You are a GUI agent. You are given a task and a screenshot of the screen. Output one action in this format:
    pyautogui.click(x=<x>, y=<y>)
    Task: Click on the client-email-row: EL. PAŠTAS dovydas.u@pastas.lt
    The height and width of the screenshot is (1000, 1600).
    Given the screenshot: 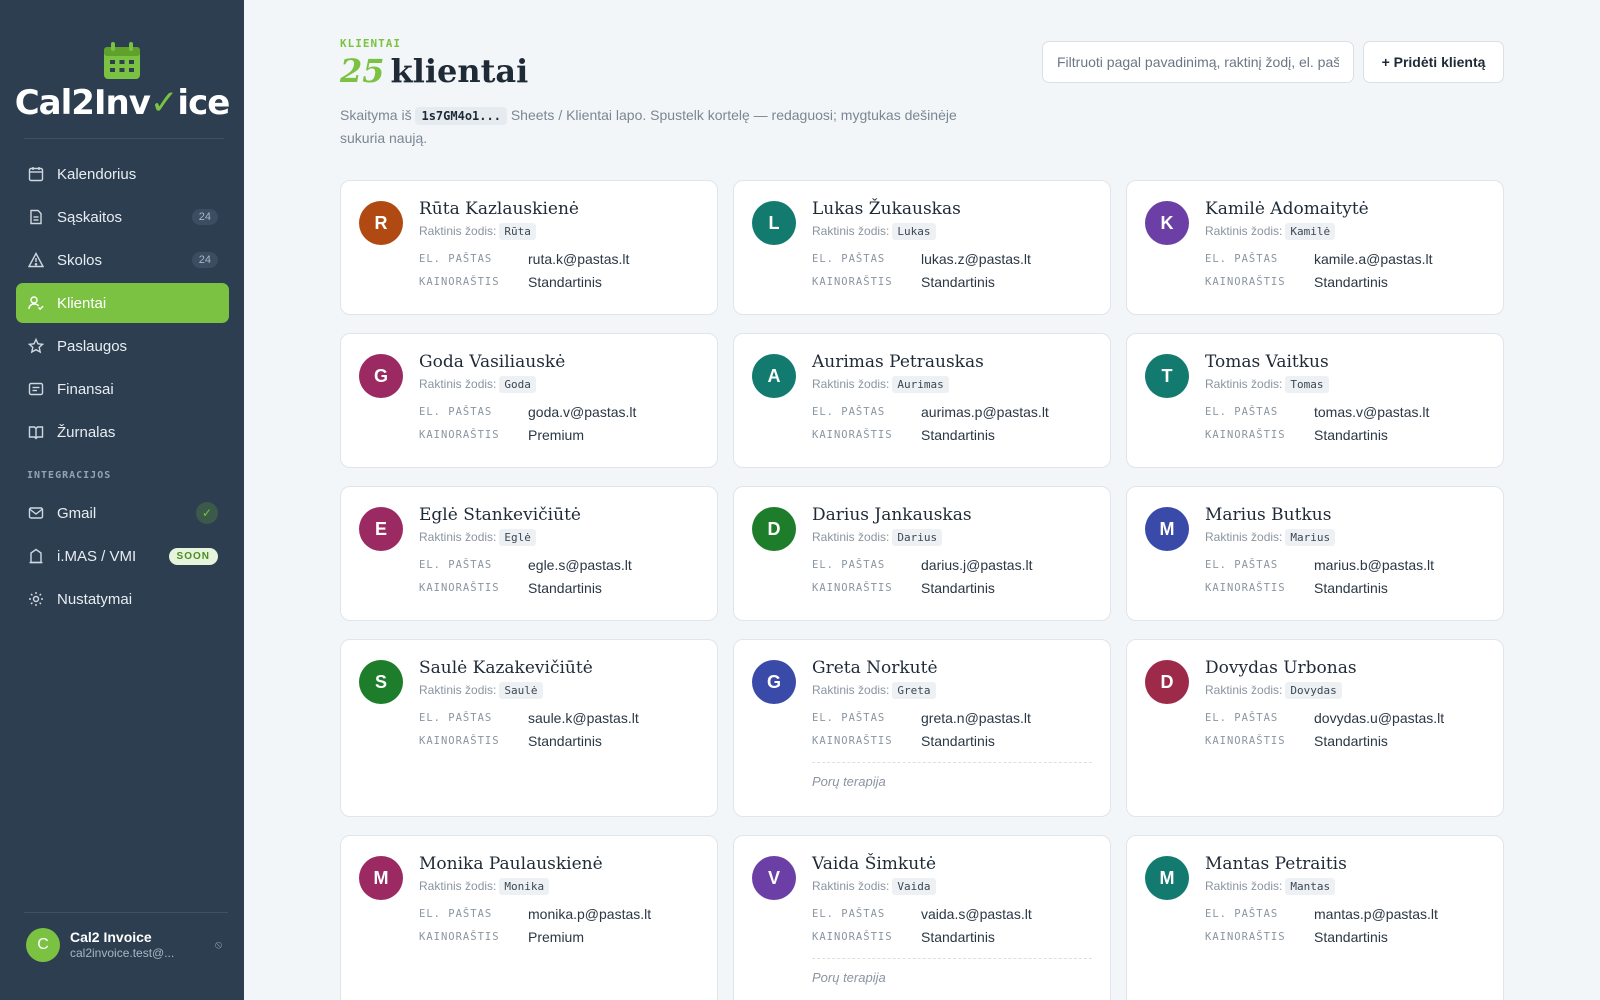 What is the action you would take?
    pyautogui.click(x=1345, y=717)
    